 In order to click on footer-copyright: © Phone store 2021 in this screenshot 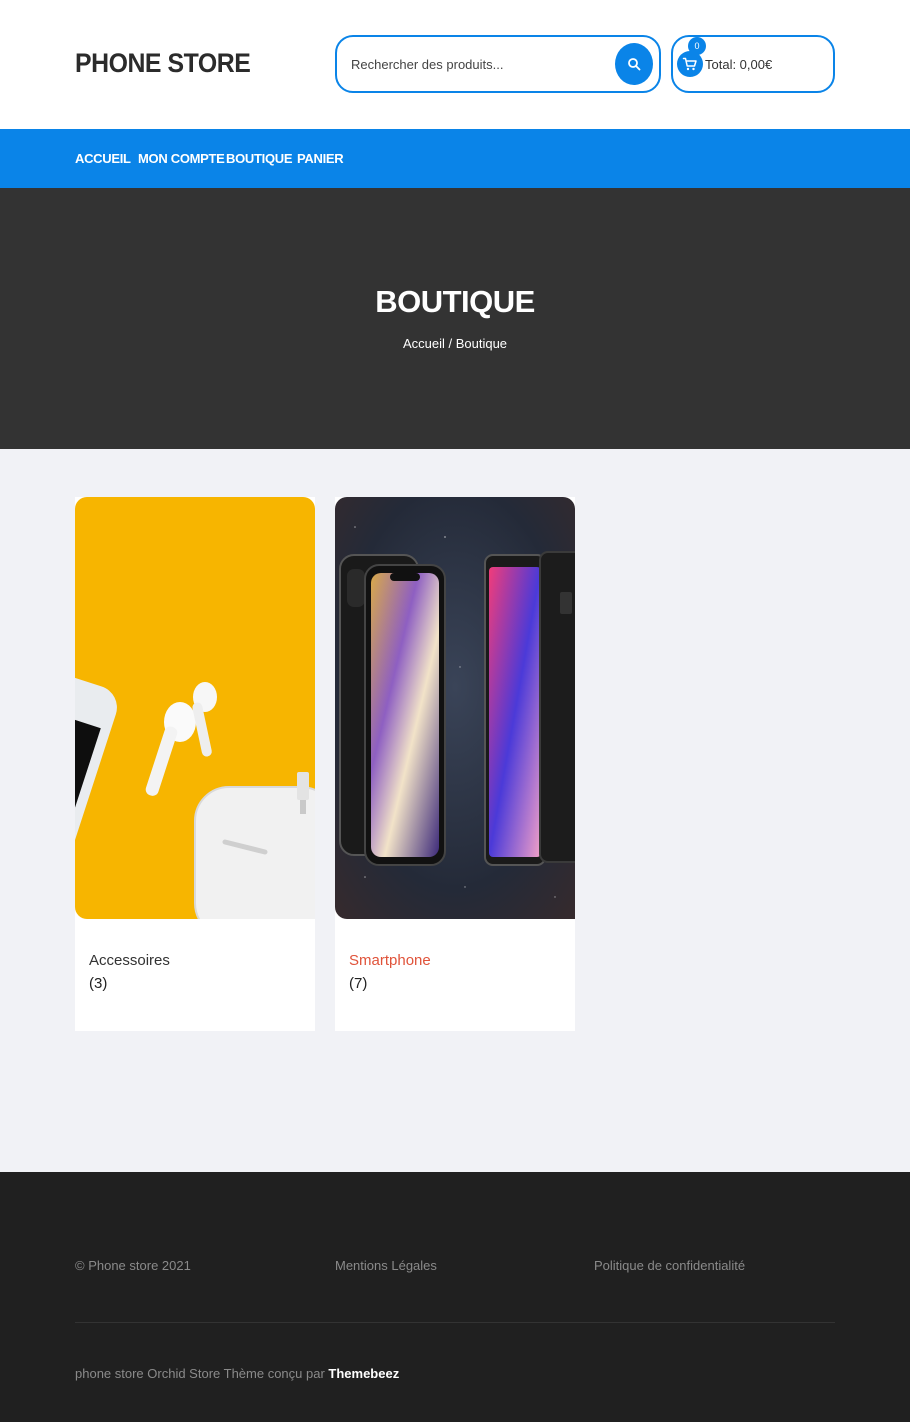, I will do `click(133, 1265)`.